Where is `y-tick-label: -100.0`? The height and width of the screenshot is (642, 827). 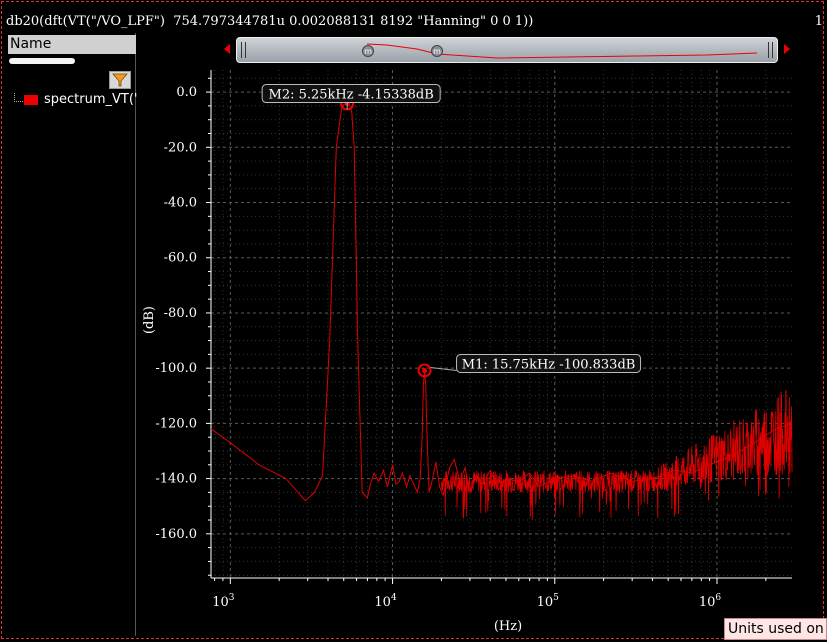
y-tick-label: -100.0 is located at coordinates (176, 368).